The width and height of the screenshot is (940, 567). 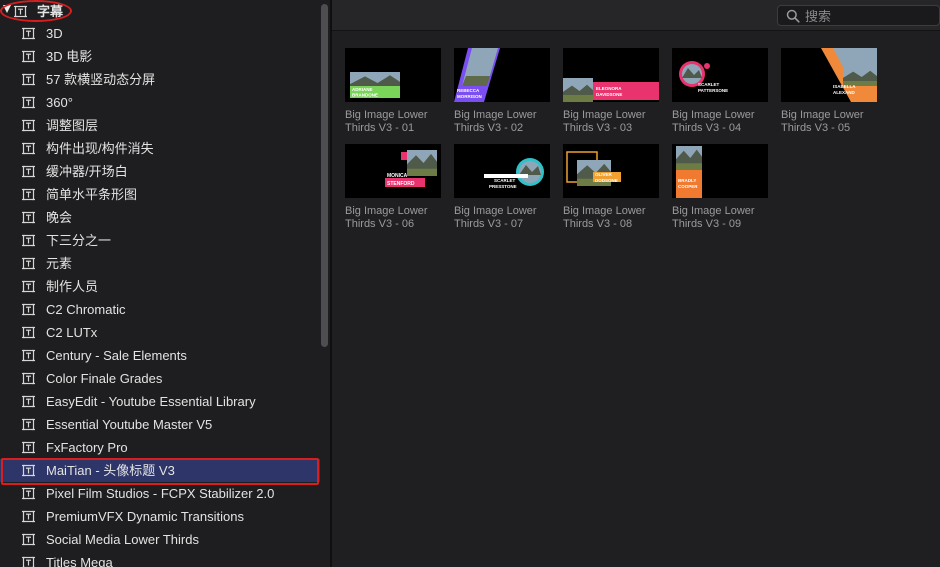 What do you see at coordinates (160, 33) in the screenshot?
I see `sidebar-item: 3D` at bounding box center [160, 33].